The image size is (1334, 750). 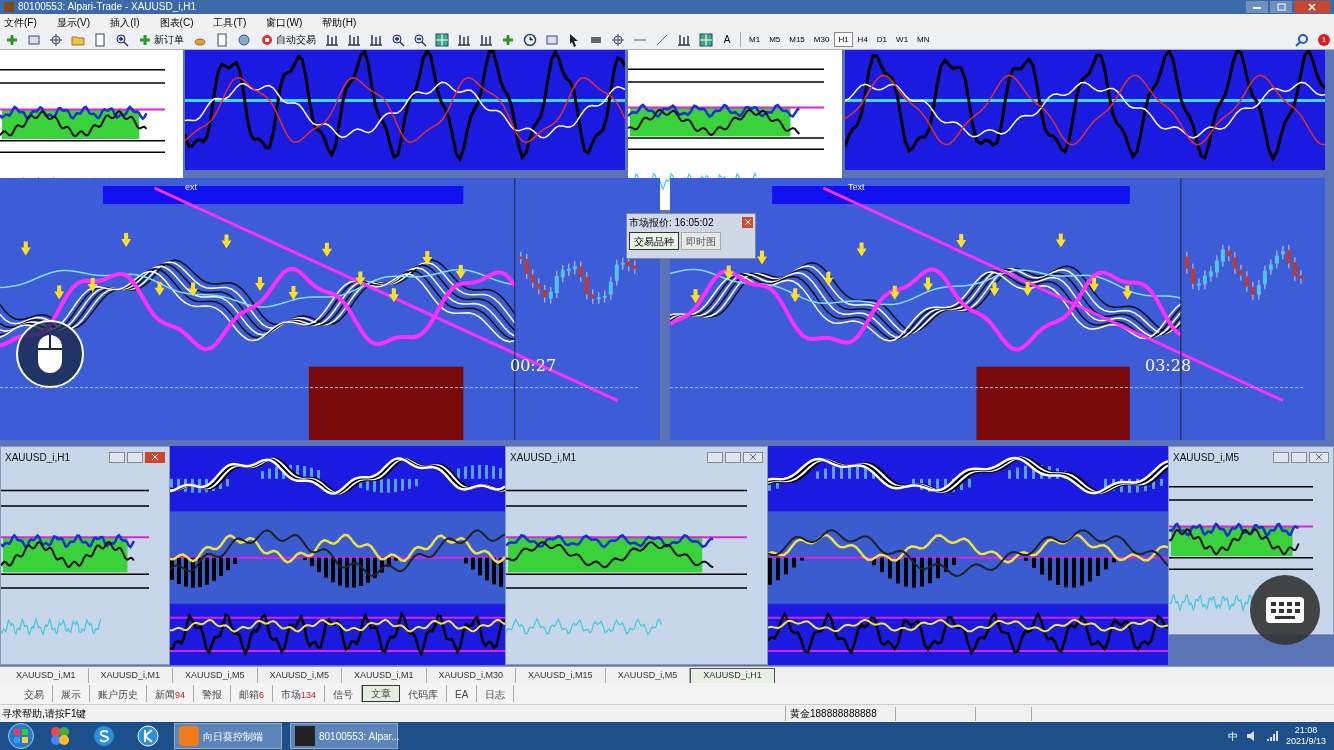 I want to click on terminal-tab: 警报, so click(x=212, y=693).